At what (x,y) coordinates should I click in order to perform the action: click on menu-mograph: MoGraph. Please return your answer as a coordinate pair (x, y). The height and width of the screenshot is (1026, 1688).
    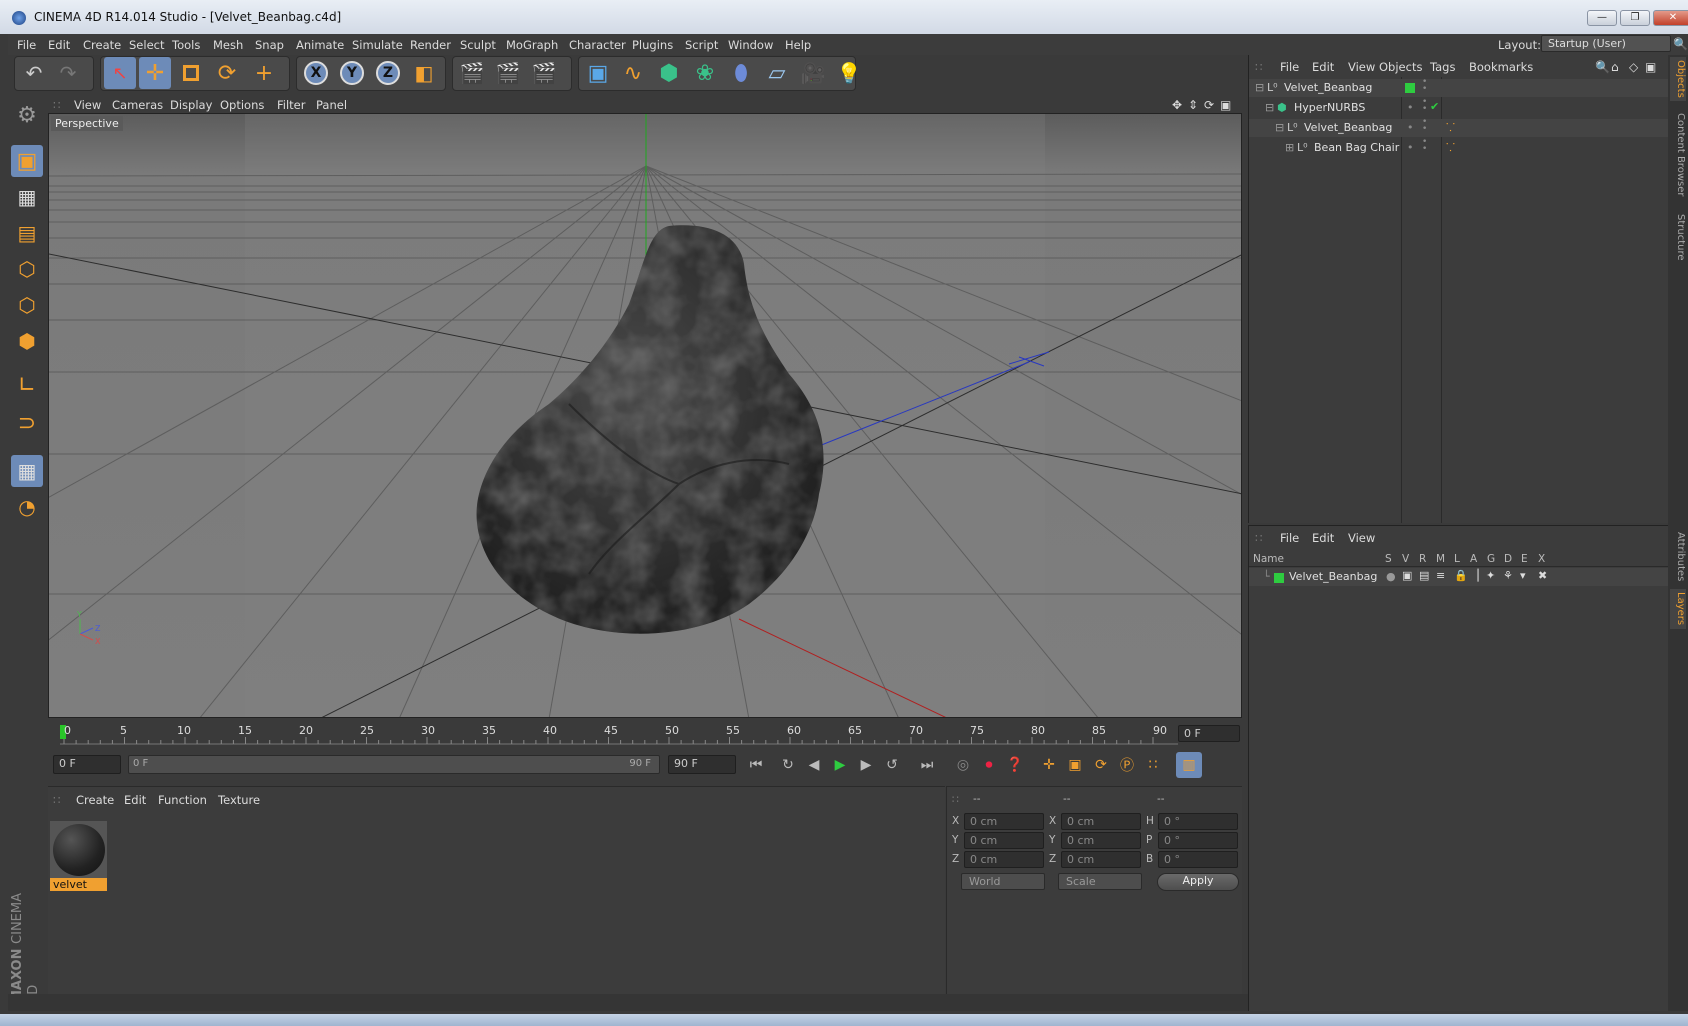
    Looking at the image, I should click on (532, 45).